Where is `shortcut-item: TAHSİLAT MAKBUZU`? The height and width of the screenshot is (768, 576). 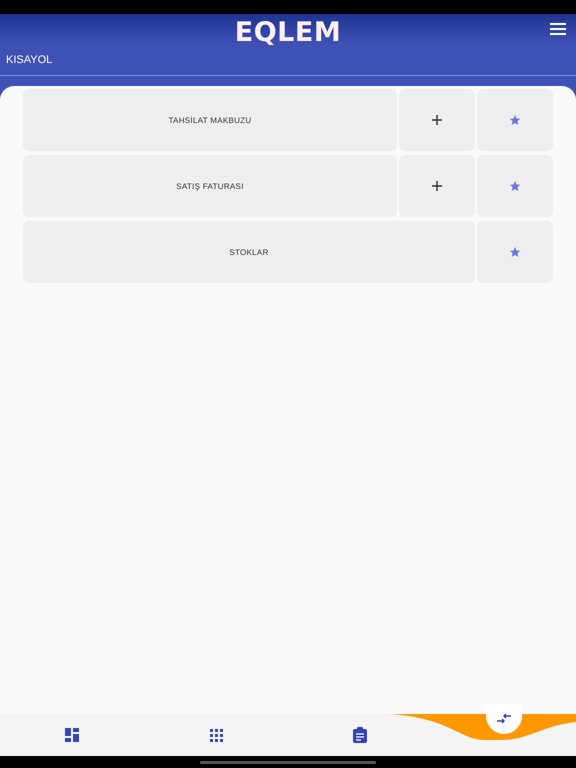 shortcut-item: TAHSİLAT MAKBUZU is located at coordinates (210, 120).